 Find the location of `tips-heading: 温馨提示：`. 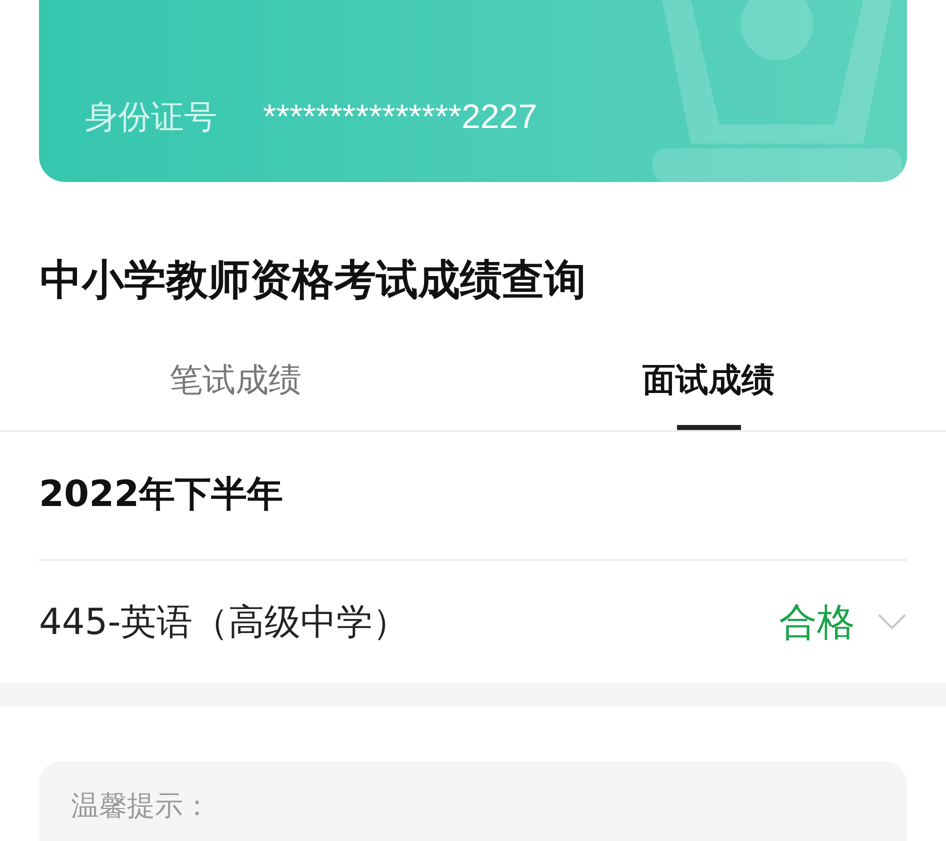

tips-heading: 温馨提示： is located at coordinates (141, 805).